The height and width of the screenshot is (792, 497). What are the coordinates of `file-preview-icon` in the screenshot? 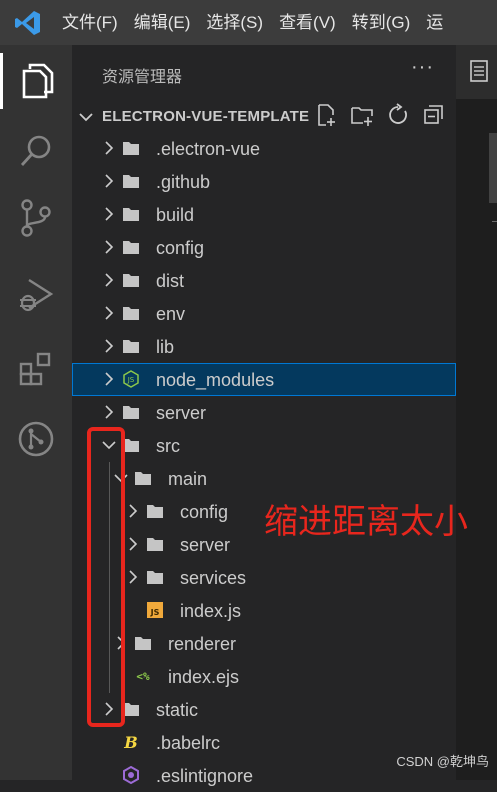 It's located at (479, 71).